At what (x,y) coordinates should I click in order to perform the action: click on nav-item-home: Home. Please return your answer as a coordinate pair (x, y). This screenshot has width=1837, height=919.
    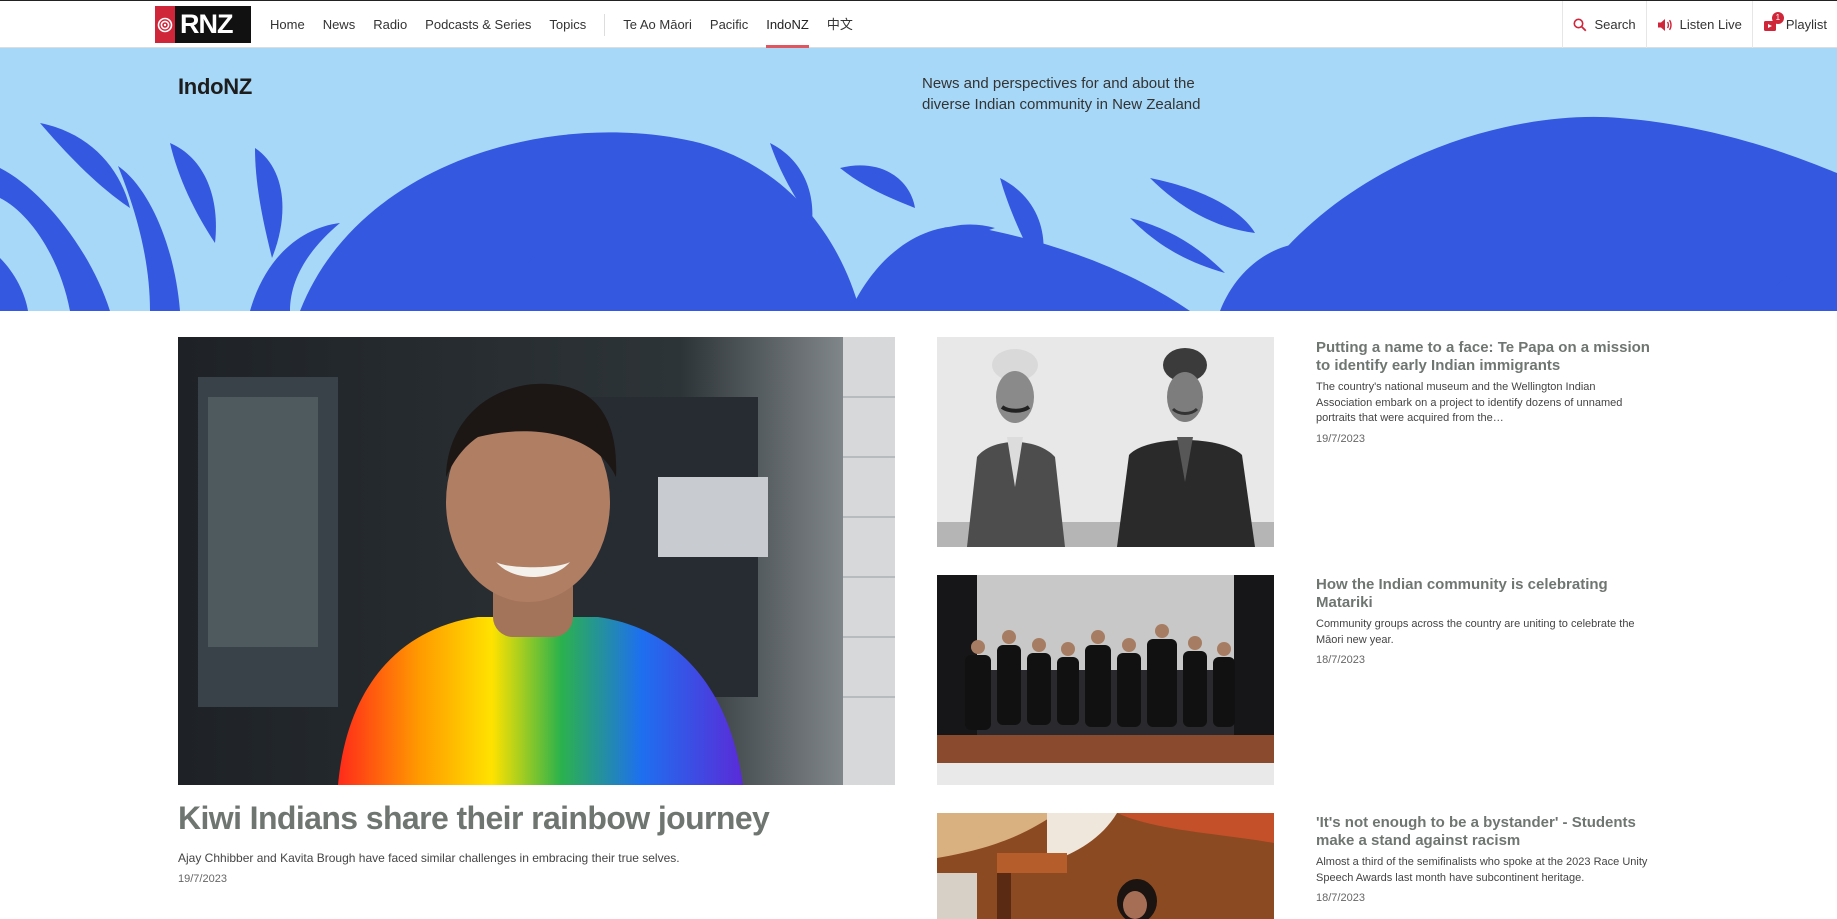
    Looking at the image, I should click on (287, 25).